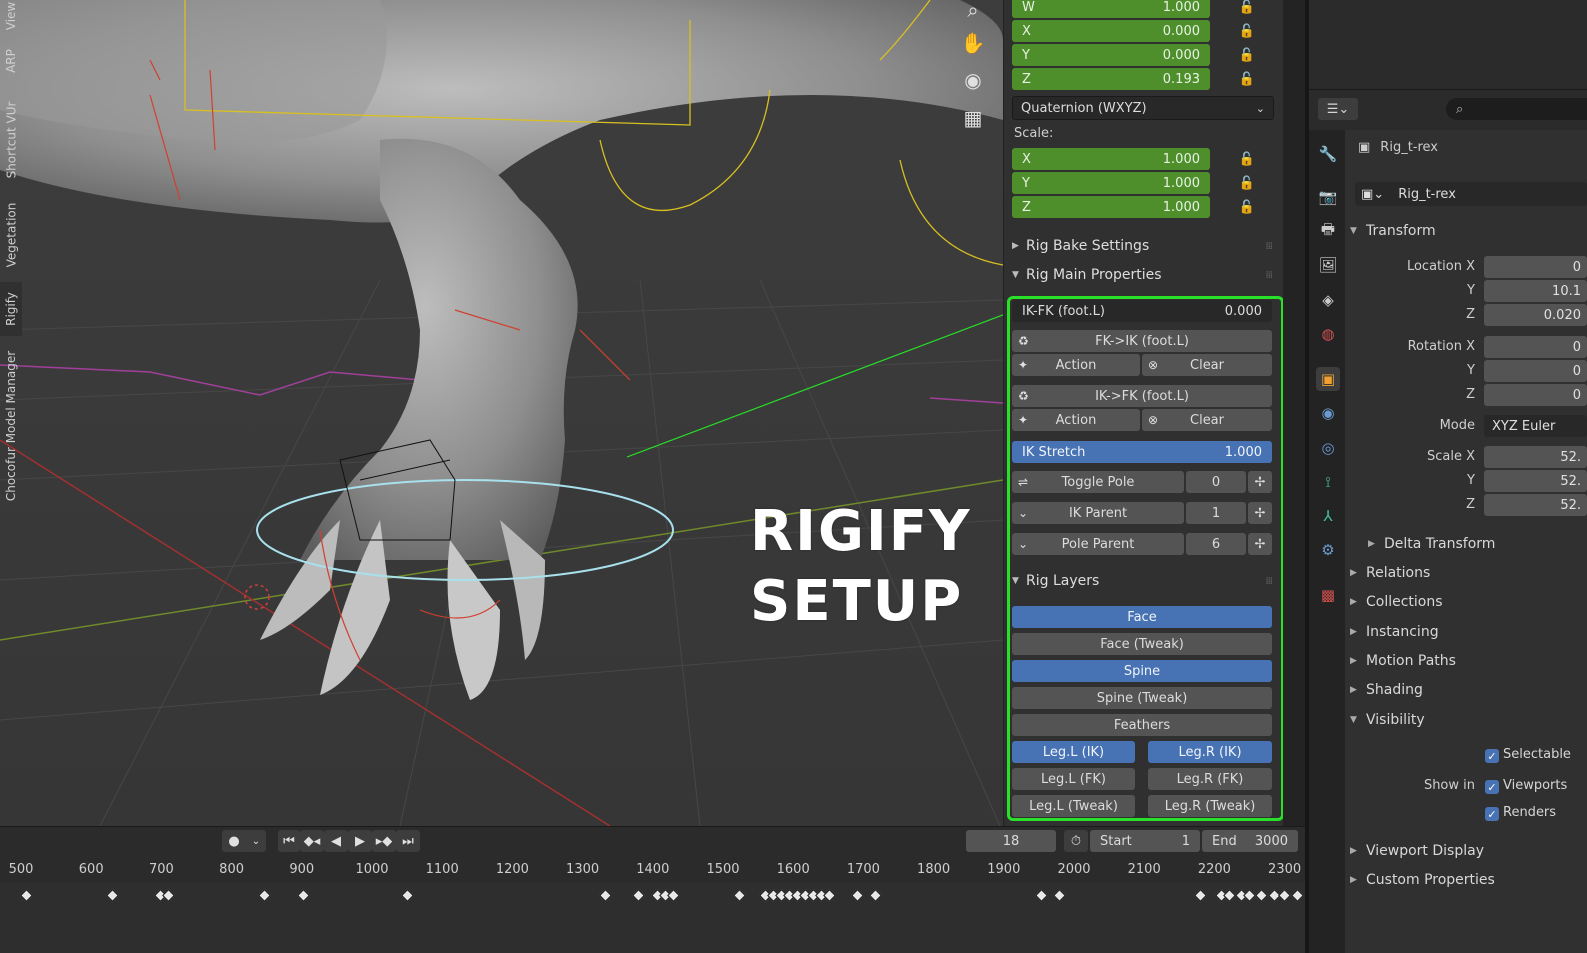 The width and height of the screenshot is (1587, 953). Describe the element at coordinates (1142, 671) in the screenshot. I see `layer-spine-toggle: Spine` at that location.